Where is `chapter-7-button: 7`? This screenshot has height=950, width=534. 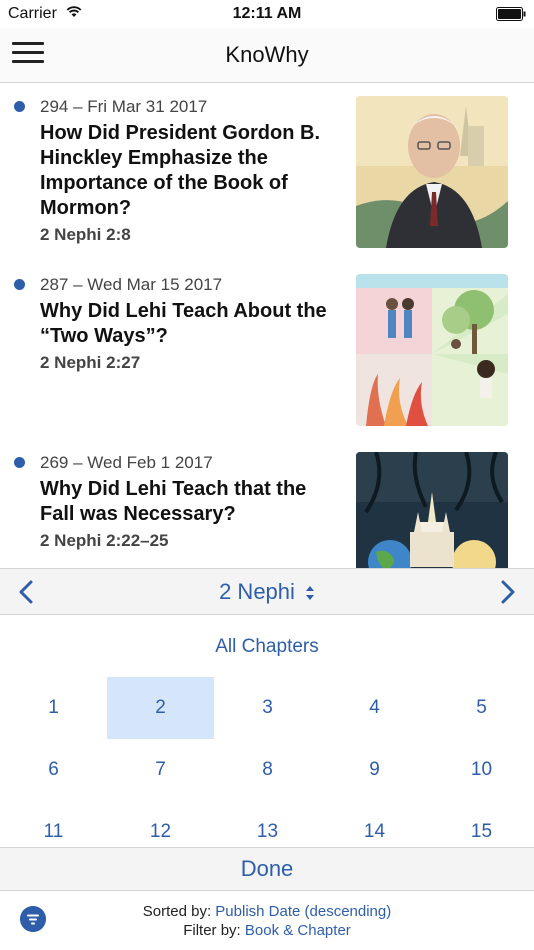 chapter-7-button: 7 is located at coordinates (160, 770).